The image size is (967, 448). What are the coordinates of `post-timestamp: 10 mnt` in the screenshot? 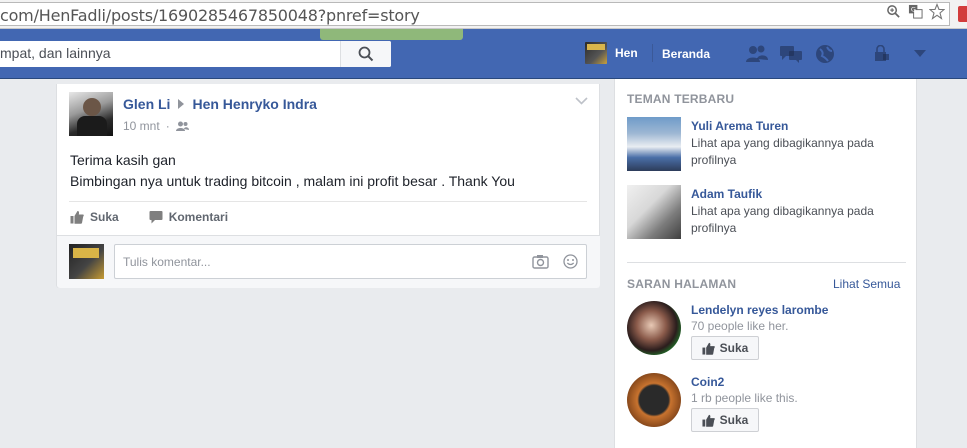 It's located at (141, 126).